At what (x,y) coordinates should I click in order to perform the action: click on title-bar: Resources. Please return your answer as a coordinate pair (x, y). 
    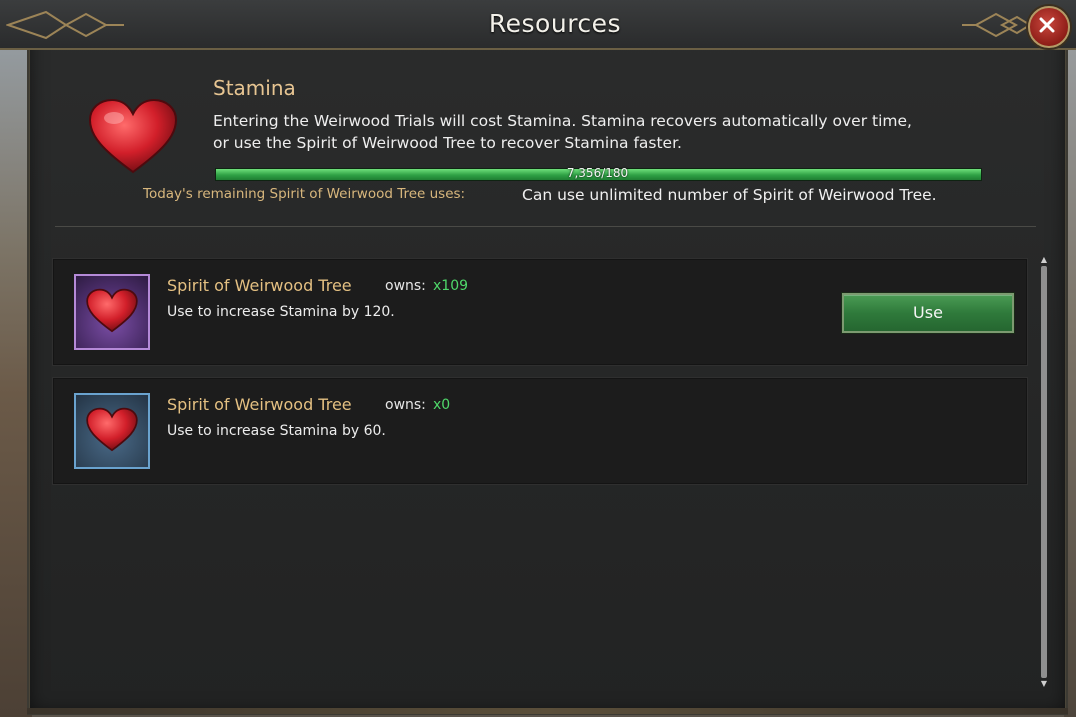
    Looking at the image, I should click on (538, 25).